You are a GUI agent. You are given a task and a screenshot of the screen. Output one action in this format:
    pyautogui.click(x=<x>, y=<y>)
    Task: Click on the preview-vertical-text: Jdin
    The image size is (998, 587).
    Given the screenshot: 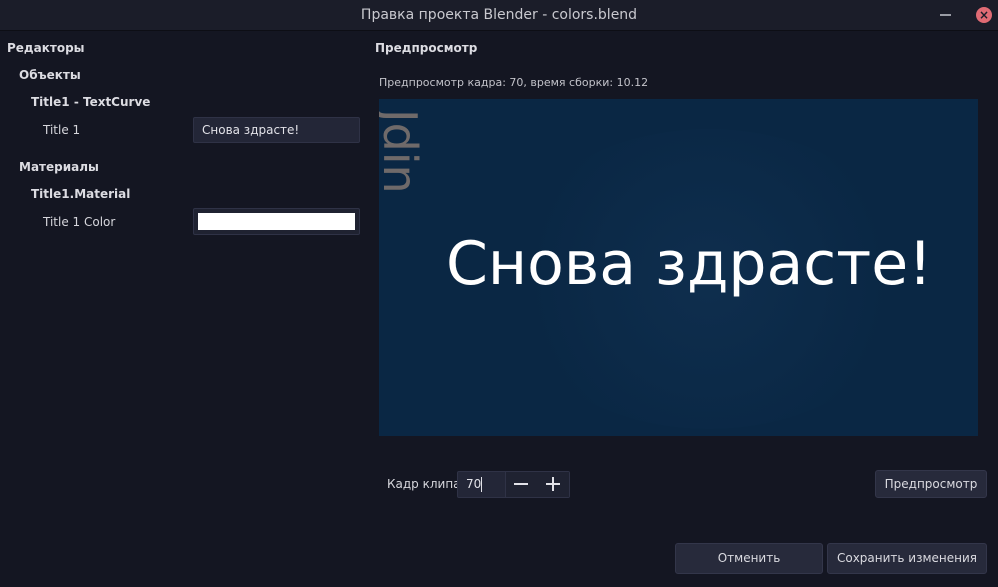 What is the action you would take?
    pyautogui.click(x=403, y=151)
    